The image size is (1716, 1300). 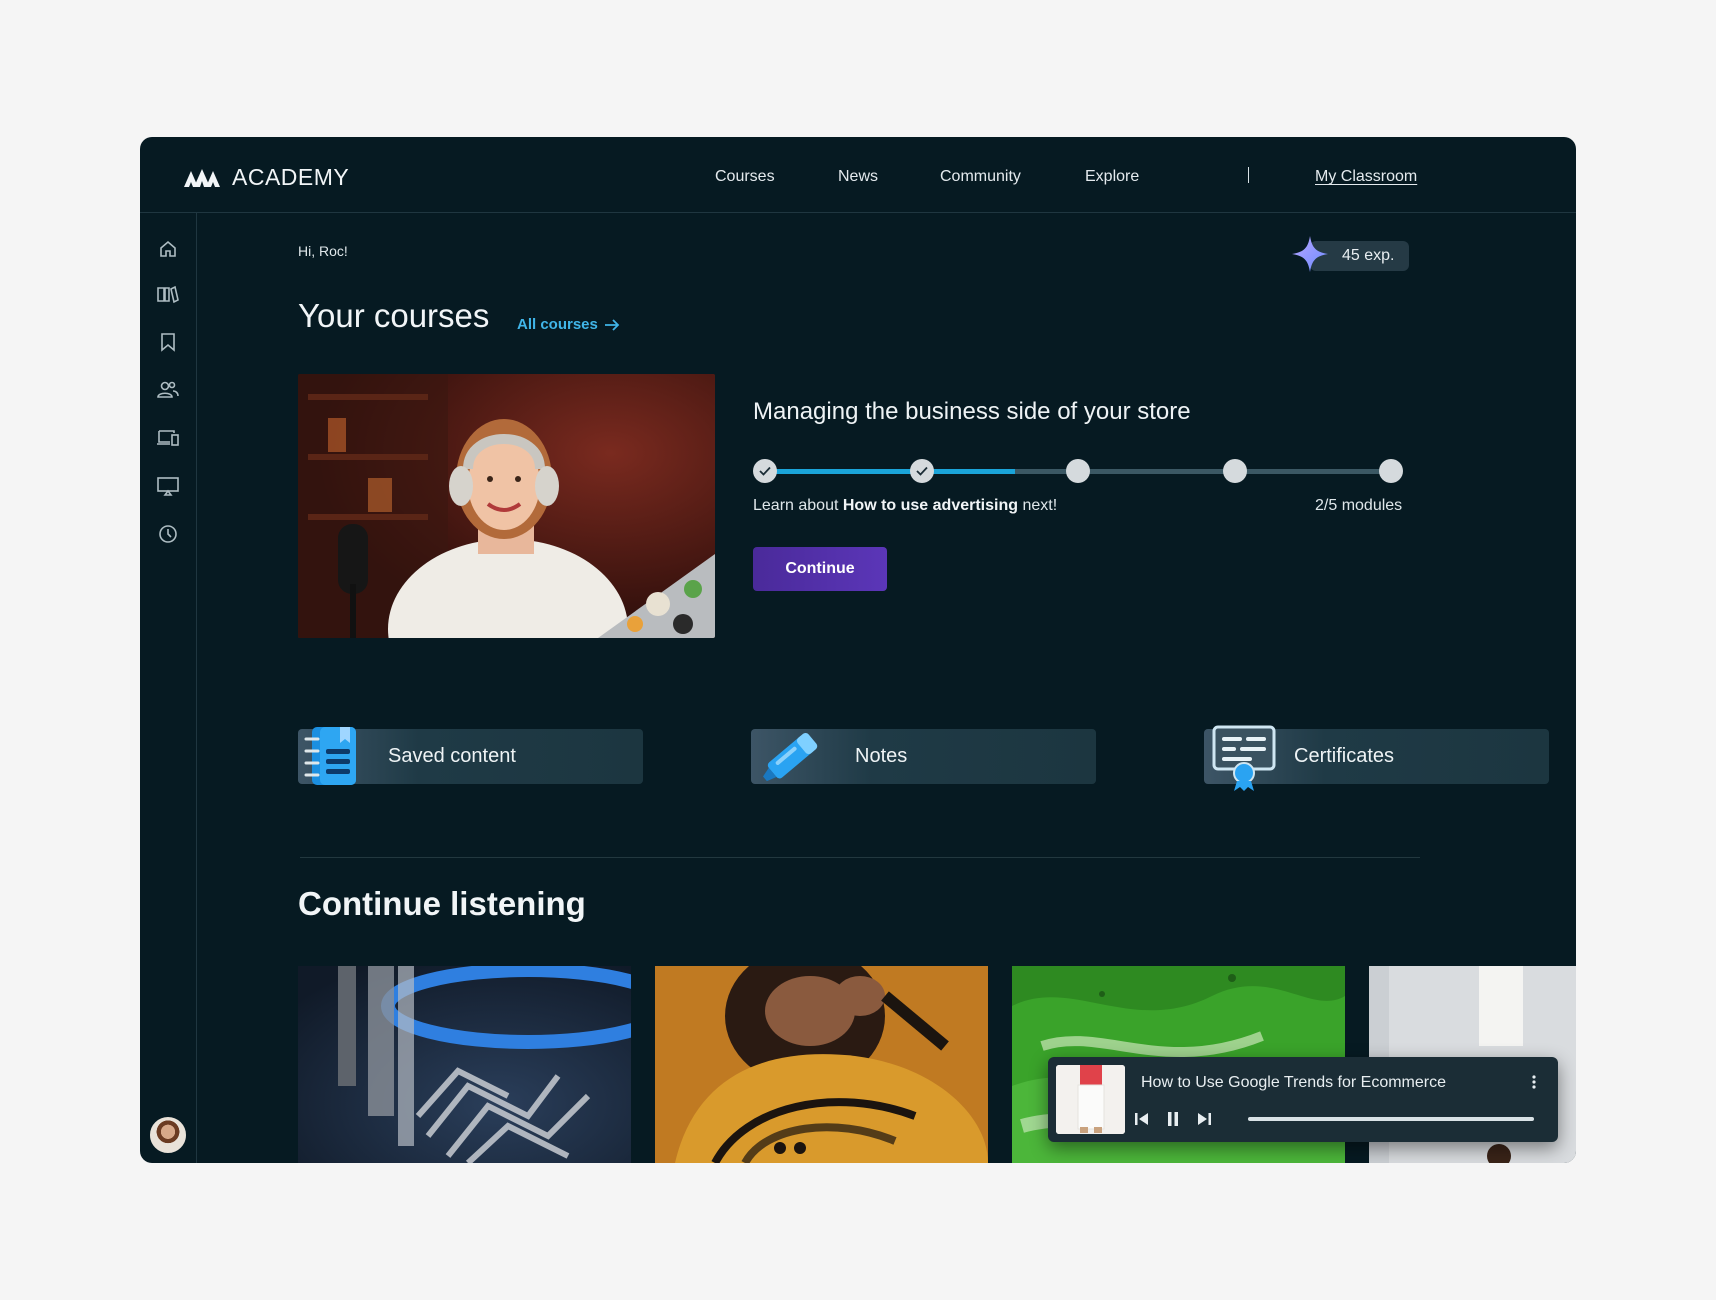 I want to click on user-avatar, so click(x=168, y=1135).